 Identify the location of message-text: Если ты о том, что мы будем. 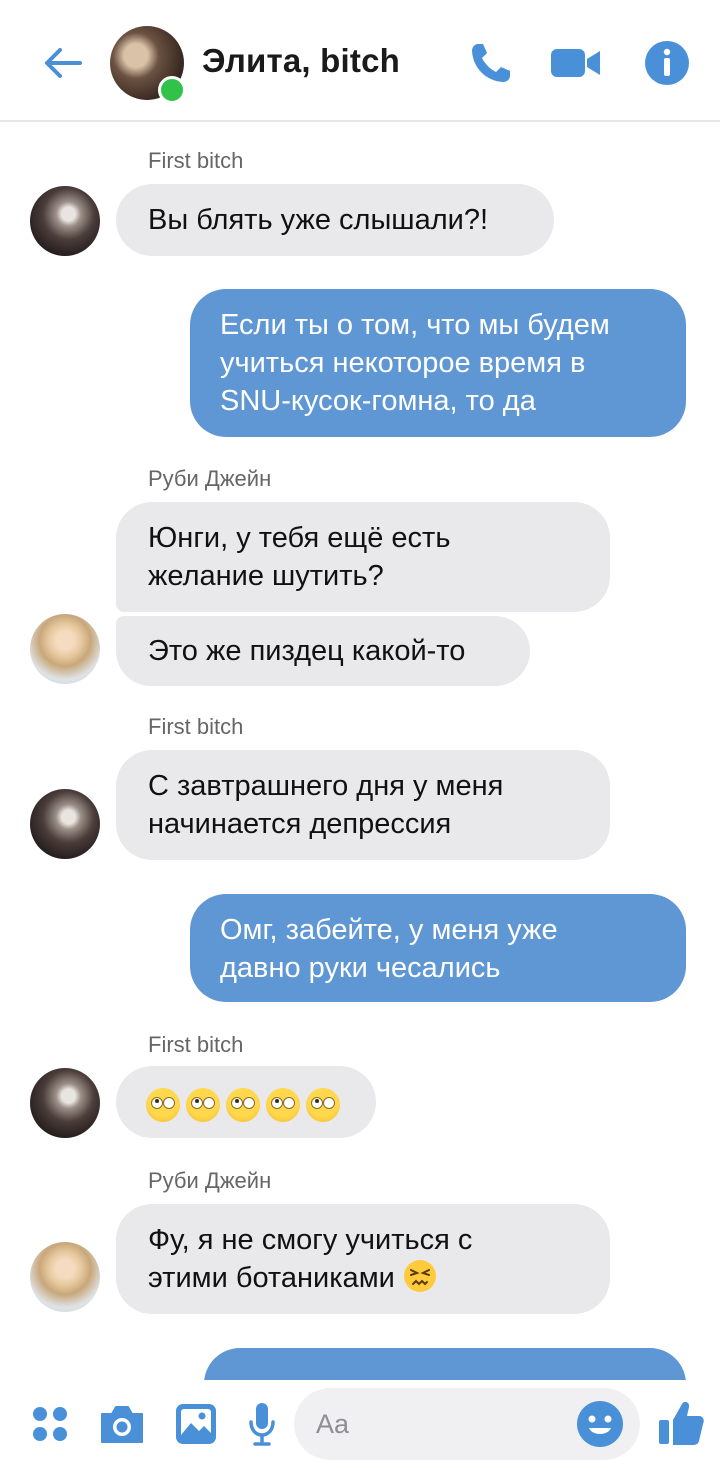
(415, 325).